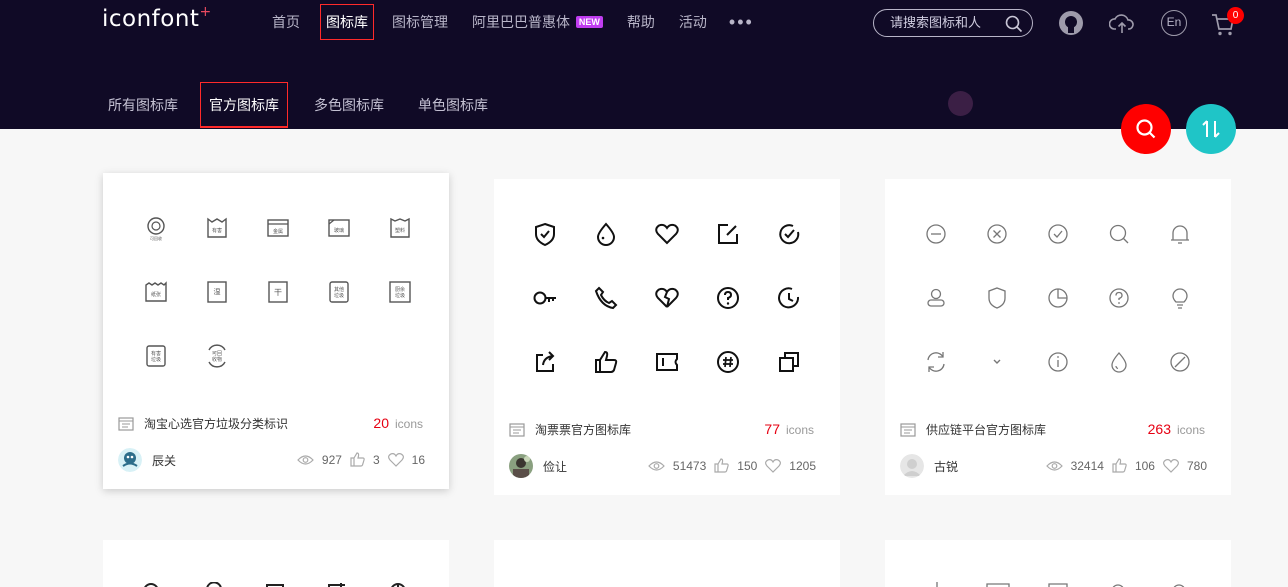 The height and width of the screenshot is (587, 1288). What do you see at coordinates (606, 298) in the screenshot?
I see `phone-icon` at bounding box center [606, 298].